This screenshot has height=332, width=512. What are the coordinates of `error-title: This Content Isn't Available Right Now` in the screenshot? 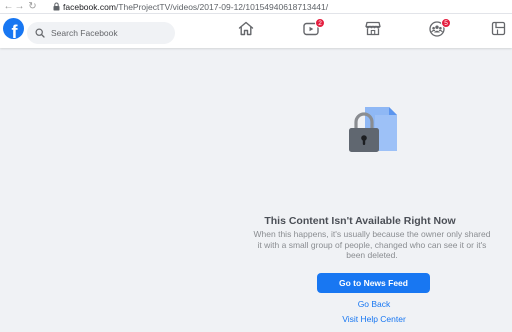 It's located at (360, 221).